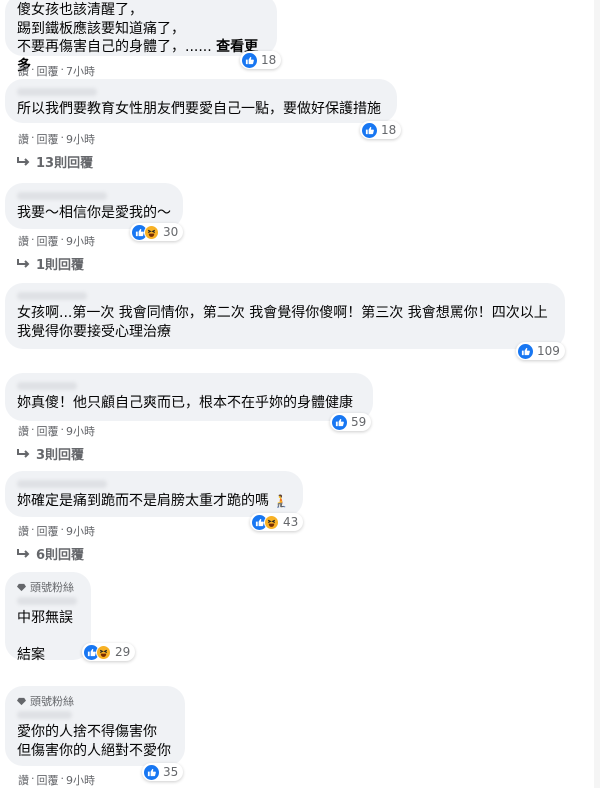 The image size is (600, 788). Describe the element at coordinates (199, 109) in the screenshot. I see `comment-text: 所以我們要教育女性朋友們要愛自己一點，要做好保護措施` at that location.